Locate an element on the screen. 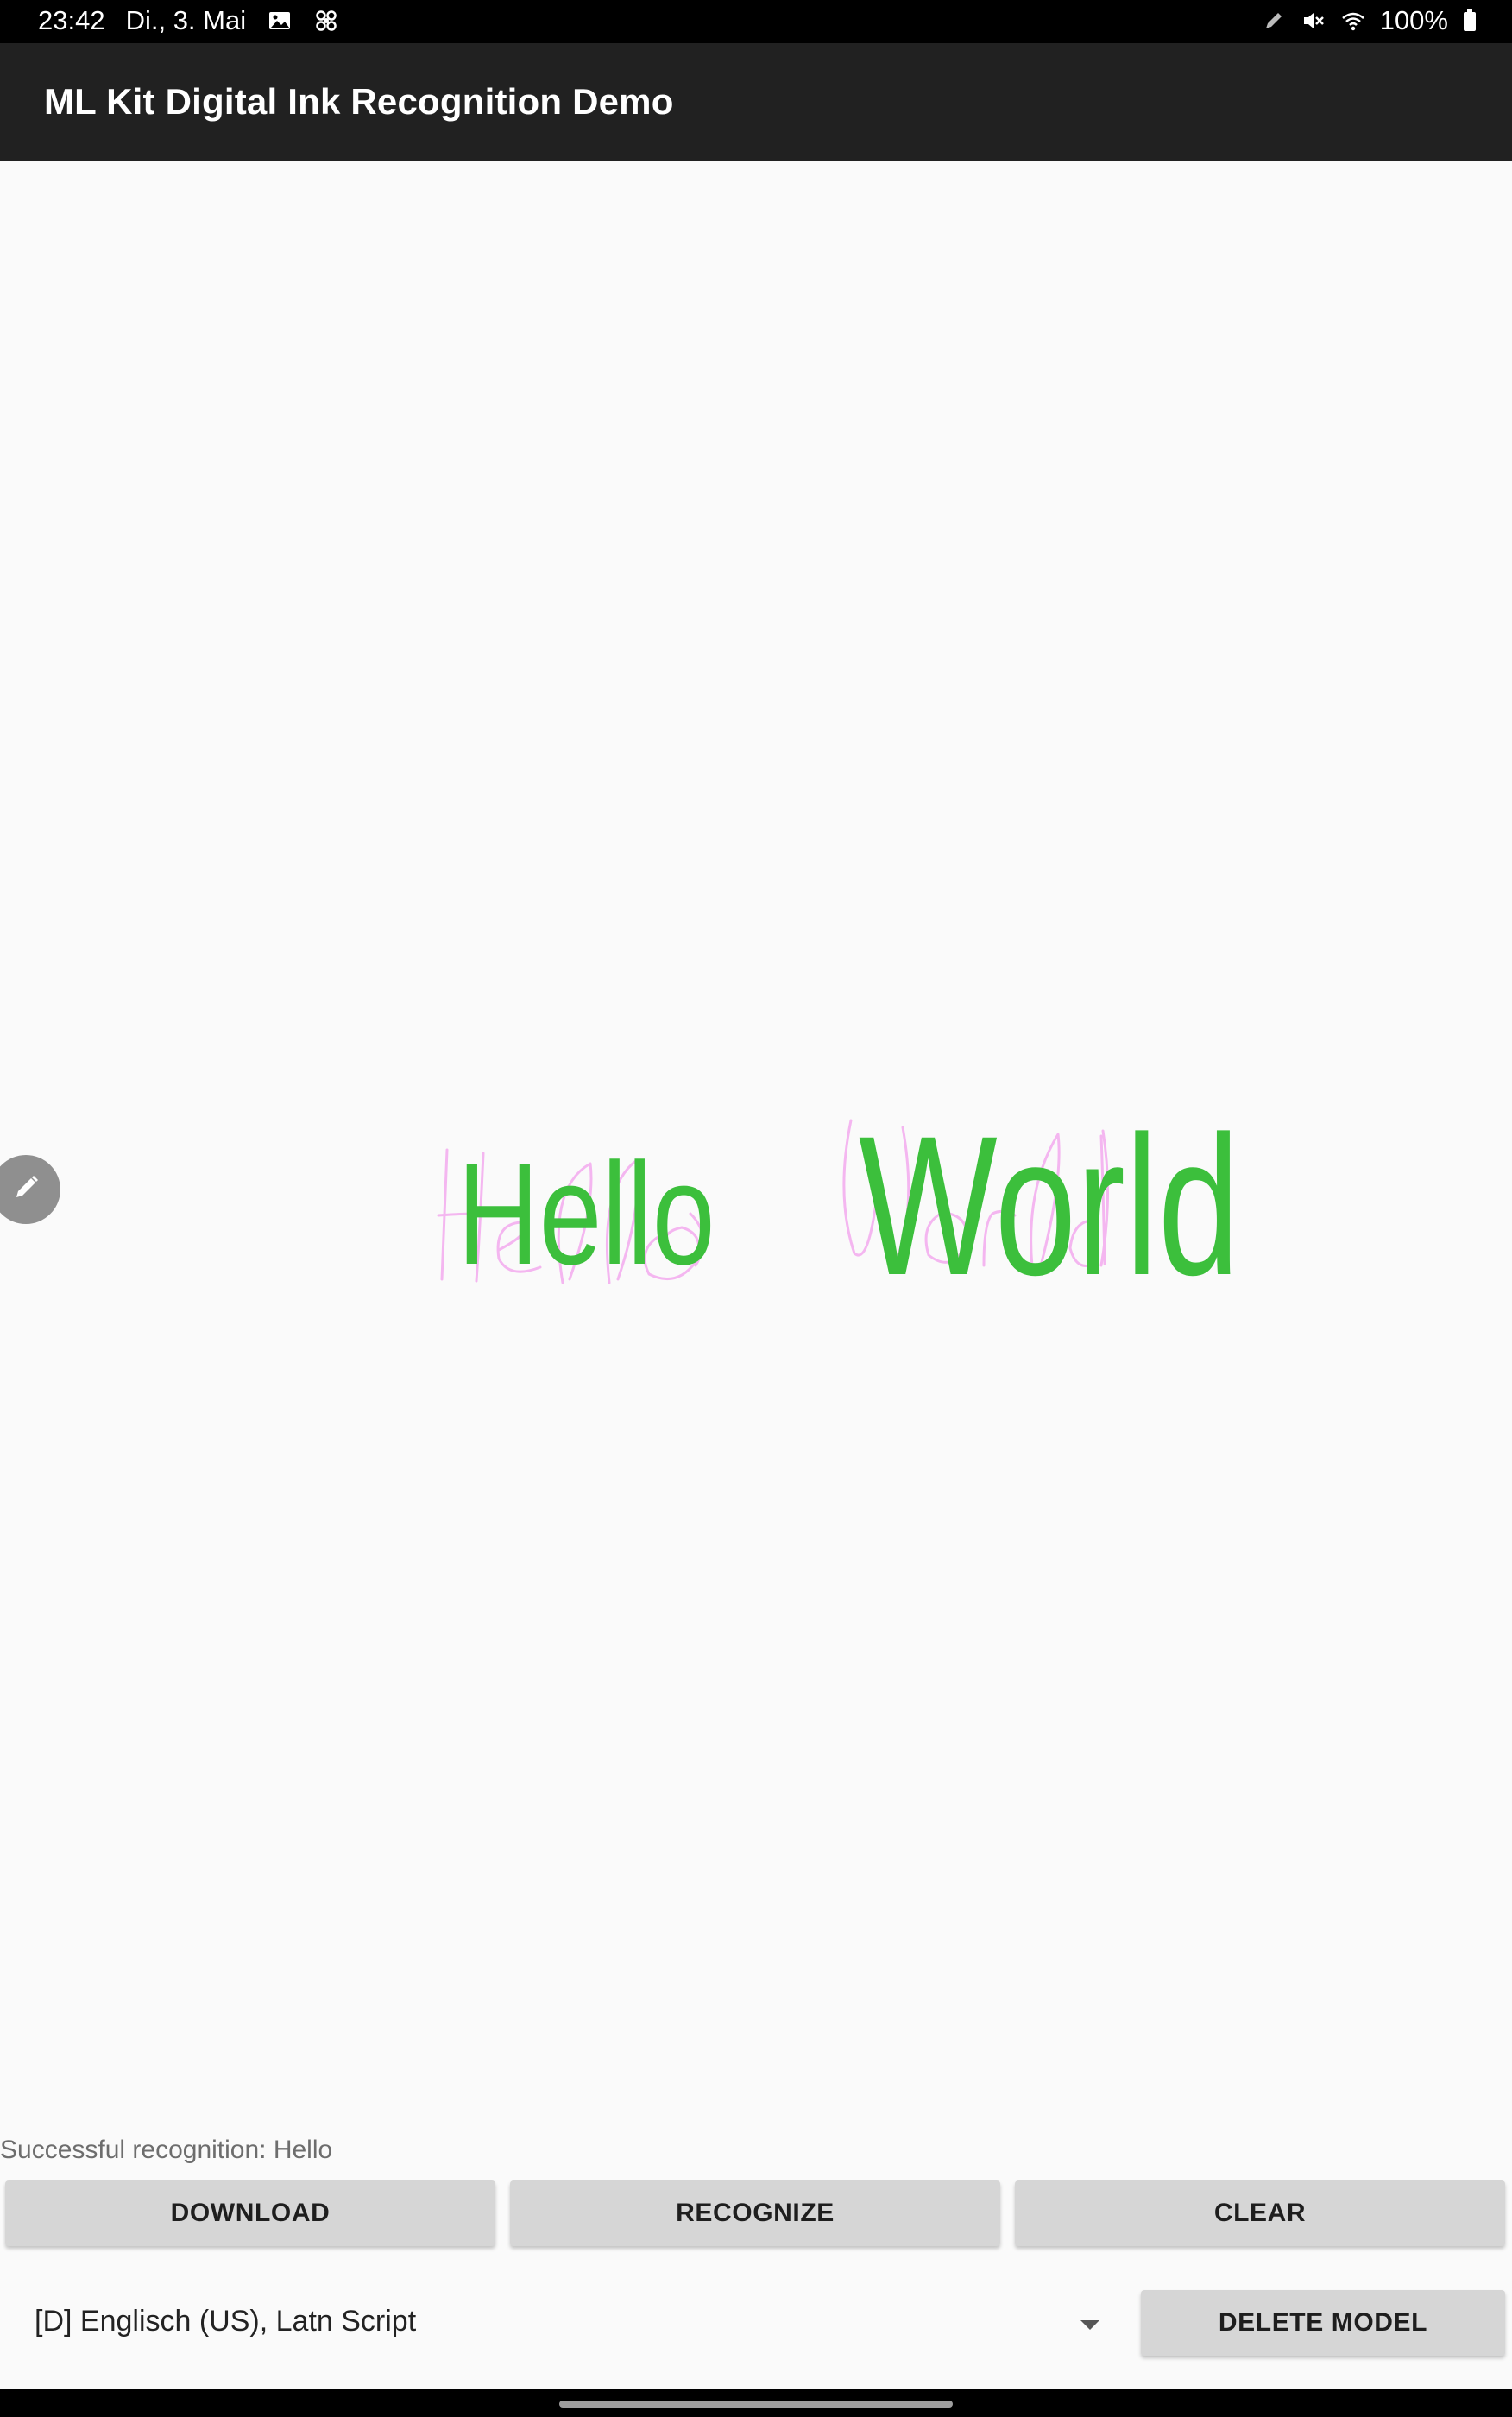 This screenshot has width=1512, height=2417. status-bar-left: 23:42 Di., 3. Mai is located at coordinates (189, 20).